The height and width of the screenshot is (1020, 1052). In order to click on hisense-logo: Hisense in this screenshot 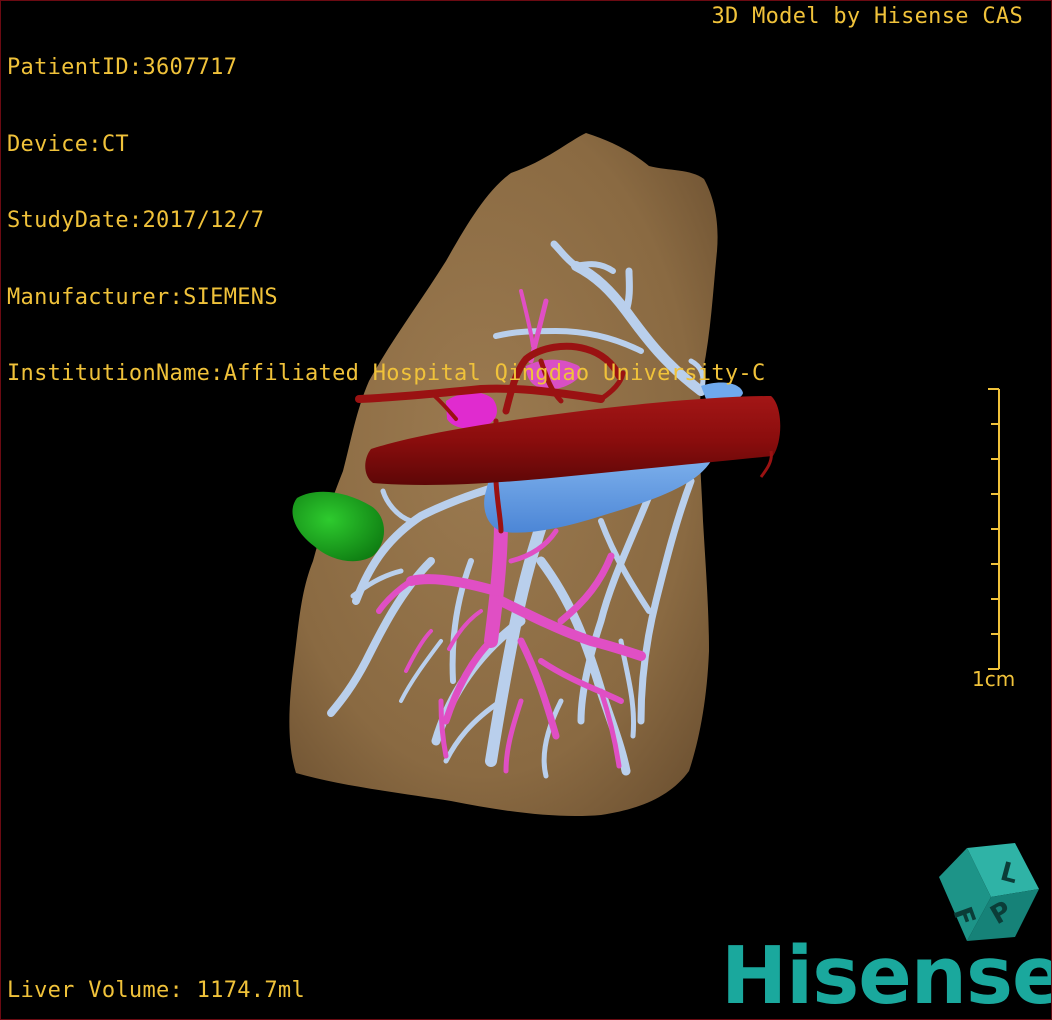, I will do `click(886, 975)`.